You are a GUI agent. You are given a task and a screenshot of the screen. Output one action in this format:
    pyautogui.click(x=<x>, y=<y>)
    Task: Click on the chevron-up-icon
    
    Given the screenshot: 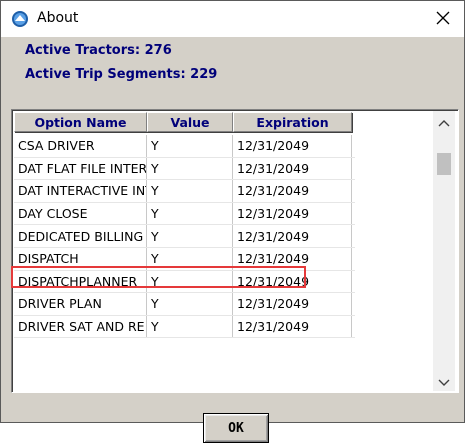 What is the action you would take?
    pyautogui.click(x=444, y=121)
    